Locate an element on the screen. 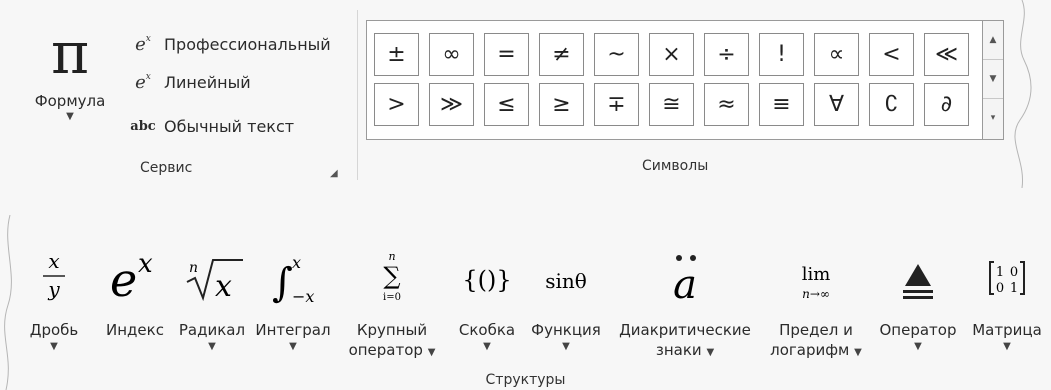 This screenshot has width=1051, height=390. limit-button: lim n→∞ Предел и логарифм ▼ is located at coordinates (816, 296).